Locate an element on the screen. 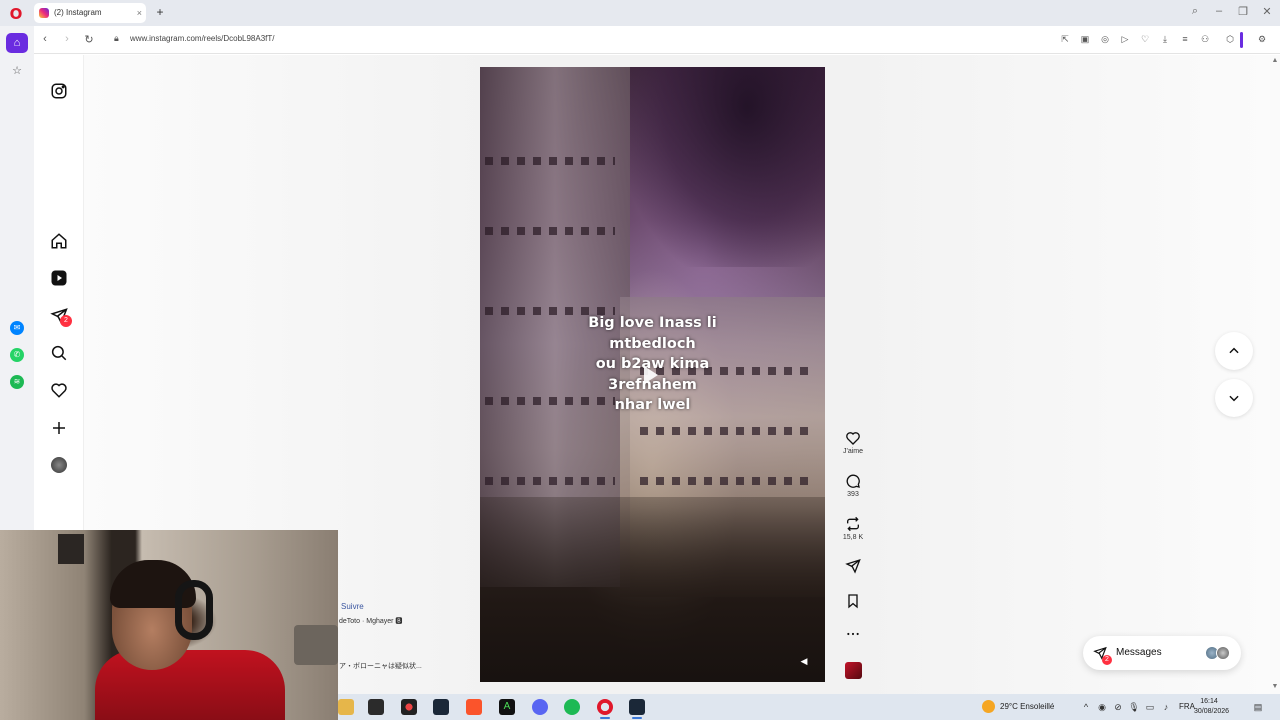  tab-instagram: (2) Instagram × is located at coordinates (90, 13).